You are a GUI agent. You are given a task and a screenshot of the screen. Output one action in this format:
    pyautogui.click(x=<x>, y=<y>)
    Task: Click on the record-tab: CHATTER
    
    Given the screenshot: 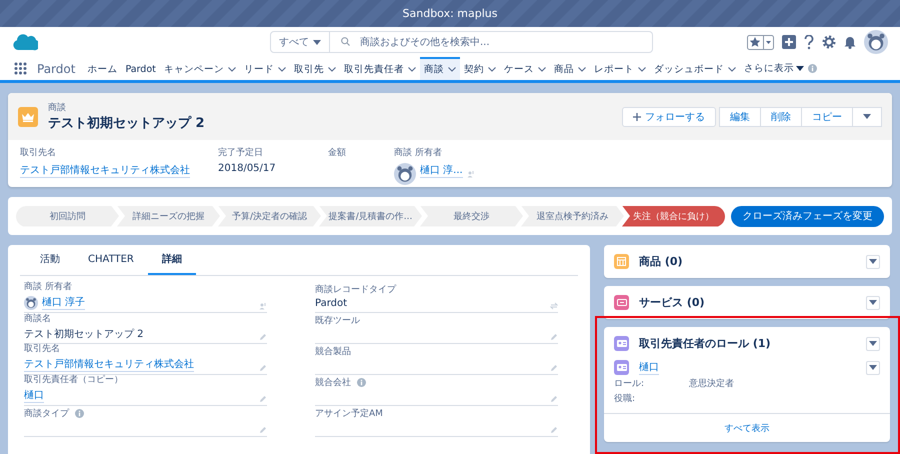 What is the action you would take?
    pyautogui.click(x=111, y=260)
    